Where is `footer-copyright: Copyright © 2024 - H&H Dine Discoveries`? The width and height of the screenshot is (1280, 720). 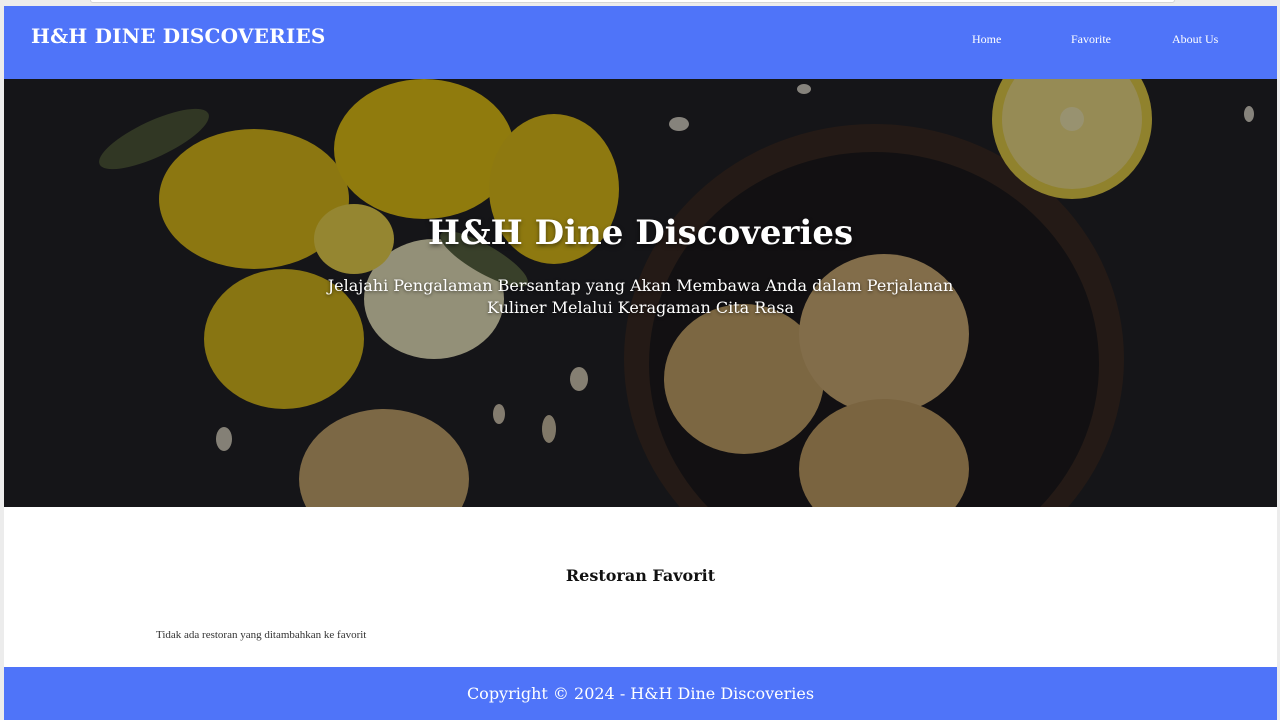
footer-copyright: Copyright © 2024 - H&H Dine Discoveries is located at coordinates (640, 693).